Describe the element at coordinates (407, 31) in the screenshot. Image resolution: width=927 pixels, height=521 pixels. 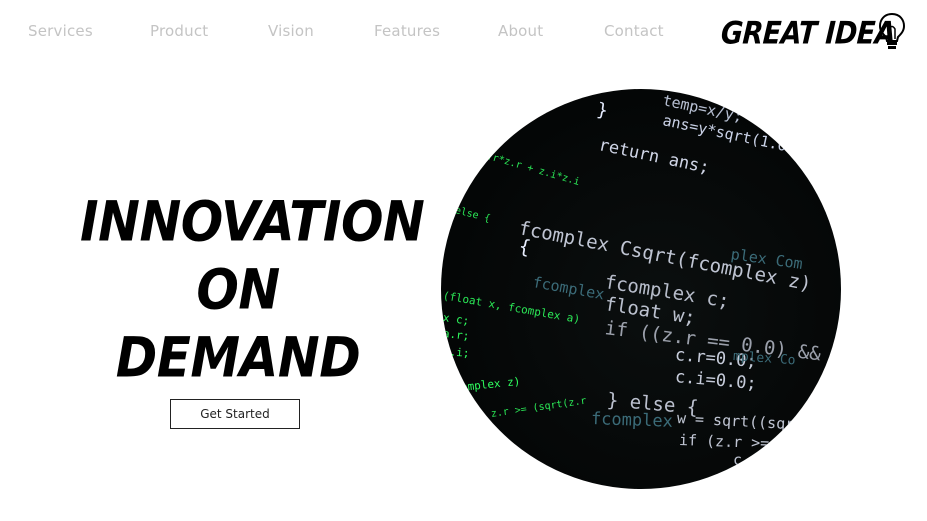
I see `nav-features: Features` at that location.